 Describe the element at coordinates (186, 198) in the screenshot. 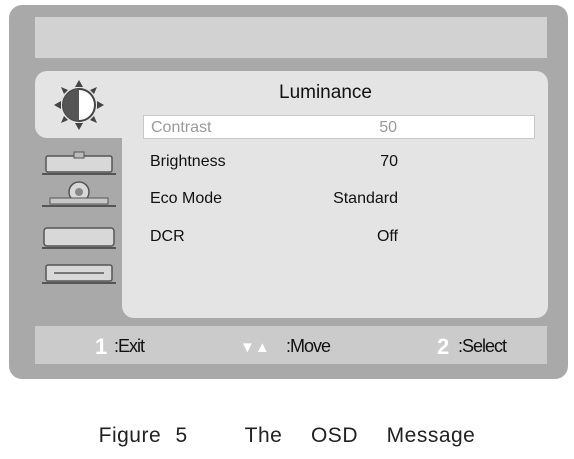

I see `menu-item-label: Eco Mode` at that location.